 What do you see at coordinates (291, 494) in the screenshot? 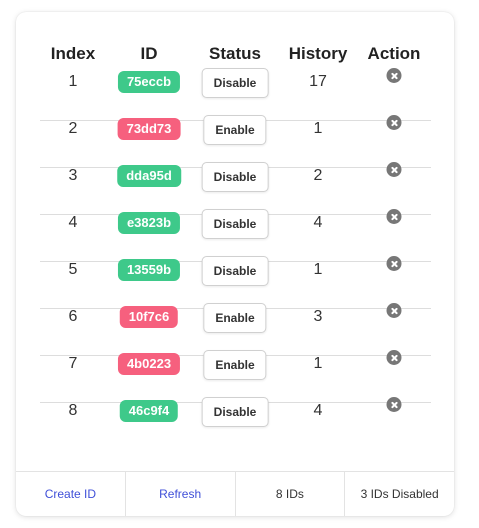
I see `id-count-label: 8 IDs` at bounding box center [291, 494].